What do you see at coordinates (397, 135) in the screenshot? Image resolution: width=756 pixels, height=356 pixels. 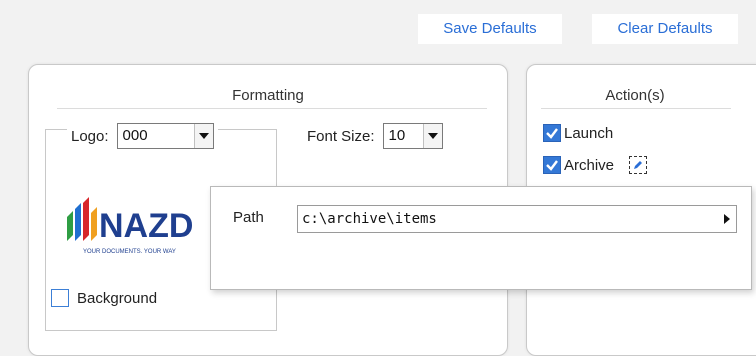 I see `font-size-value: 10` at bounding box center [397, 135].